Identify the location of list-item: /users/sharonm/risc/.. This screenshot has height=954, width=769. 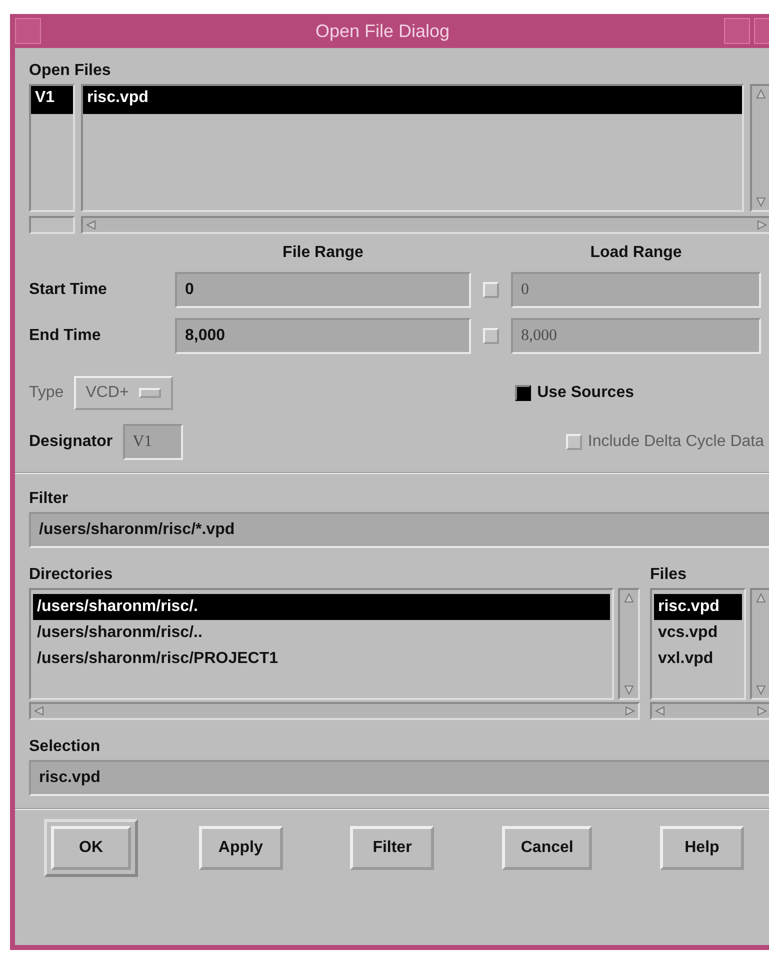
(321, 607).